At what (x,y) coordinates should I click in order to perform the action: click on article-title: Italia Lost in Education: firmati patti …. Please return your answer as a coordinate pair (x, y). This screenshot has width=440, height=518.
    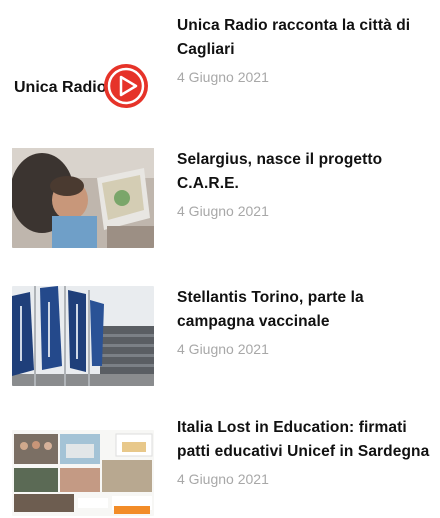
    Looking at the image, I should click on (307, 440).